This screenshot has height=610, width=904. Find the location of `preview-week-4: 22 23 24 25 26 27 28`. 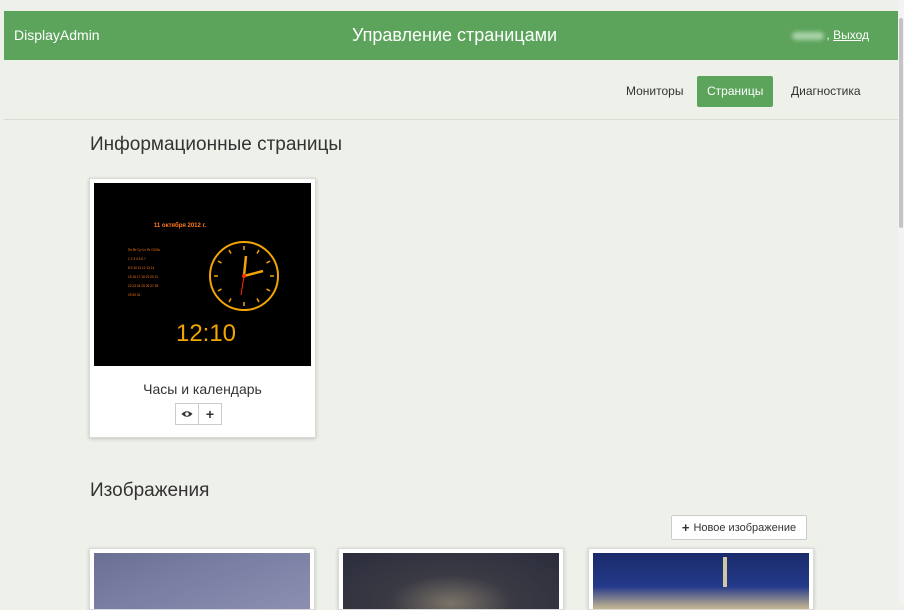

preview-week-4: 22 23 24 25 26 27 28 is located at coordinates (143, 286).